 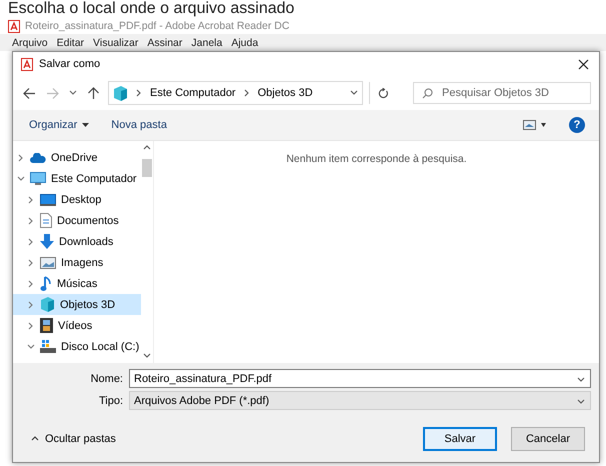 I want to click on search-field: Pesquisar Objetos 3D, so click(x=502, y=93).